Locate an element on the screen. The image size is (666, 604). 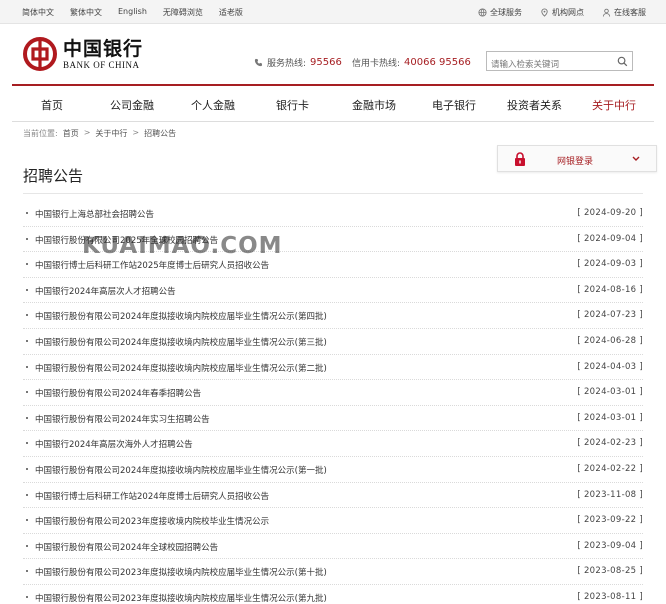
nav-item-cards: 银行卡 is located at coordinates (292, 105).